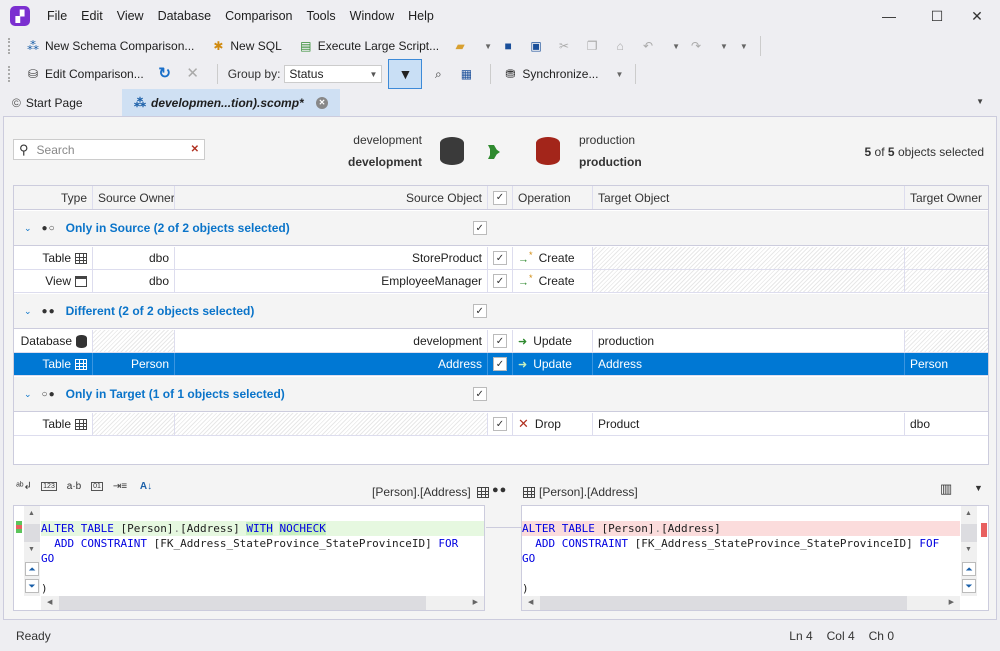 Image resolution: width=1000 pixels, height=651 pixels. Describe the element at coordinates (245, 46) in the screenshot. I see `new-sql-button: ✱ New SQL` at that location.